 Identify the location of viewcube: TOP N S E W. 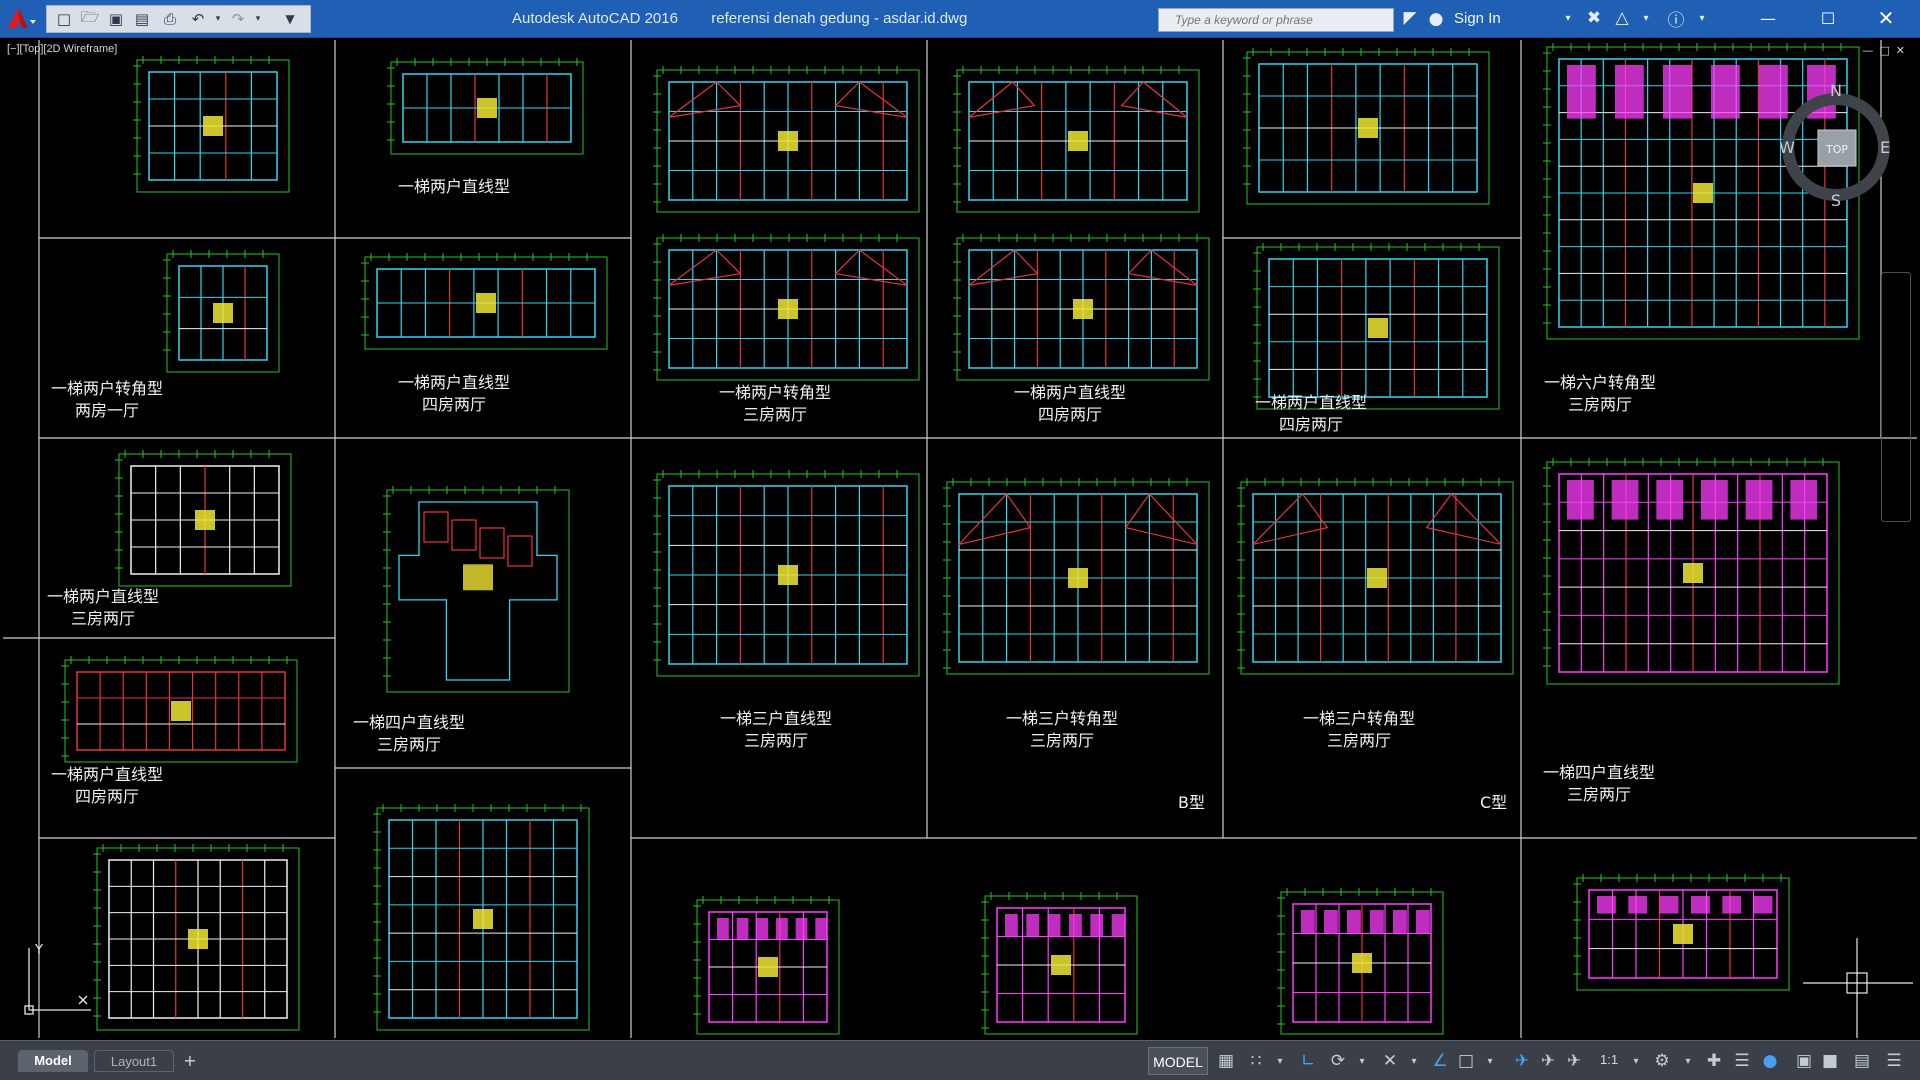
(1835, 146).